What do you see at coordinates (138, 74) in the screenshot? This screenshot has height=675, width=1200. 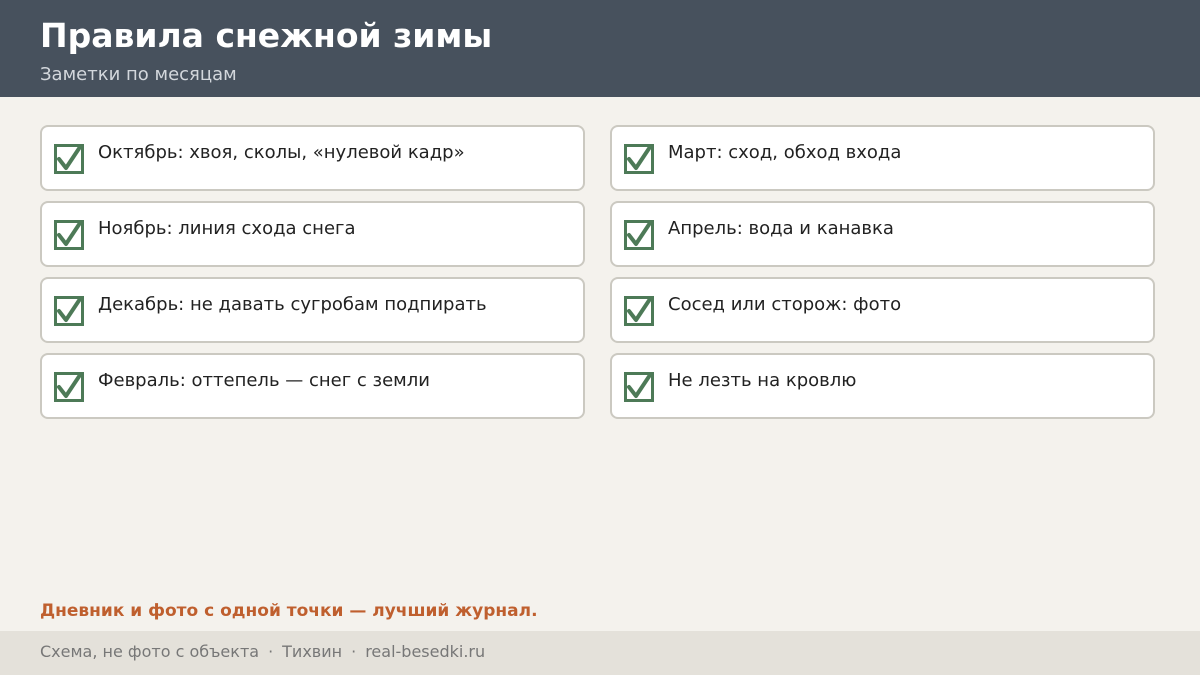 I see `page-subtitle: Заметки по месяцам` at bounding box center [138, 74].